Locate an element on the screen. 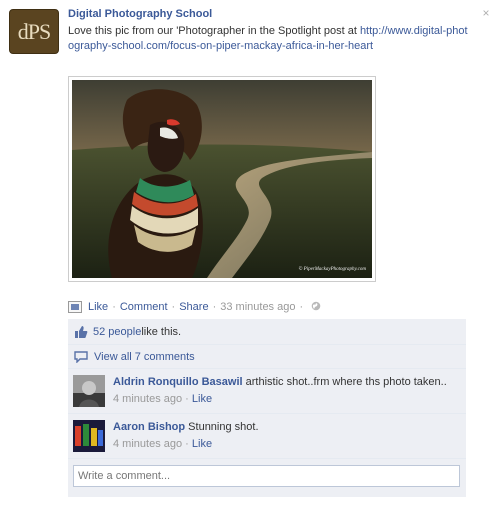 The image size is (498, 511). like-app-icon is located at coordinates (75, 307).